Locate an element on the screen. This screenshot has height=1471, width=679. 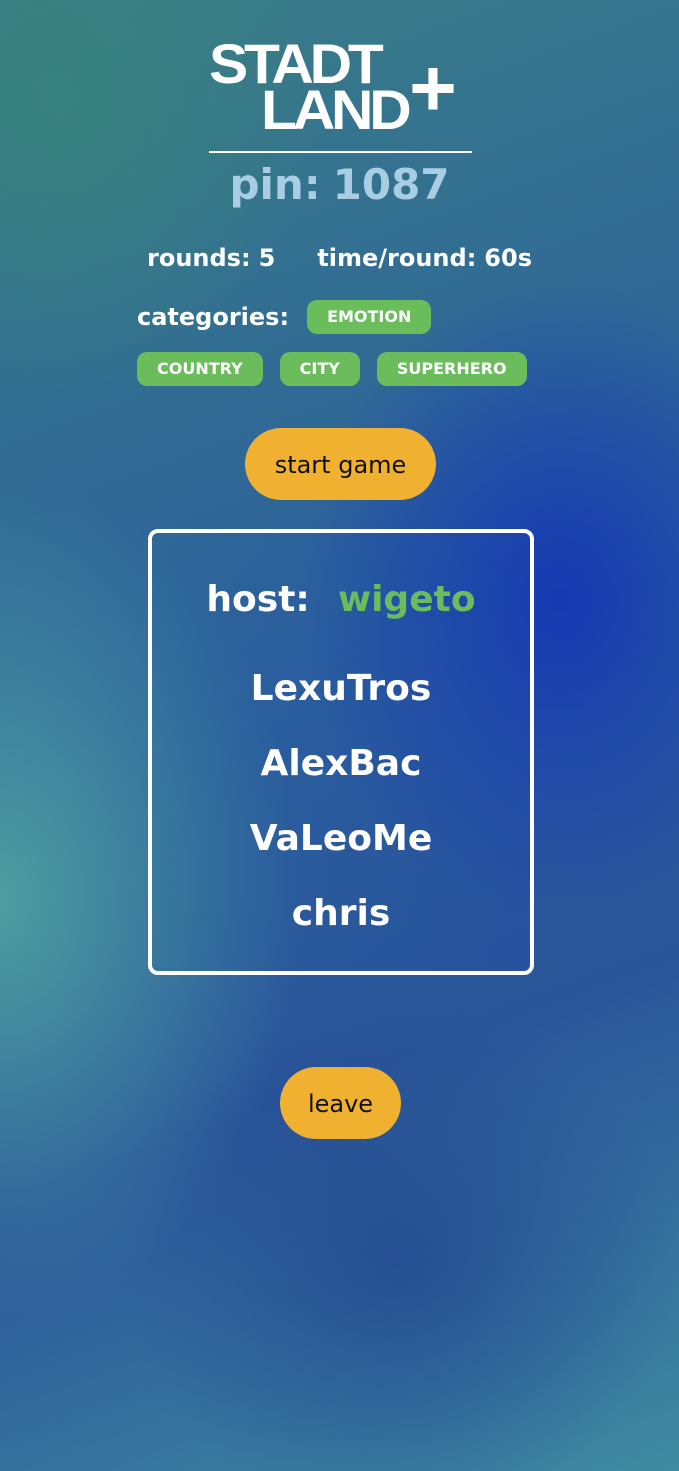
rounds-value: 5 is located at coordinates (267, 258).